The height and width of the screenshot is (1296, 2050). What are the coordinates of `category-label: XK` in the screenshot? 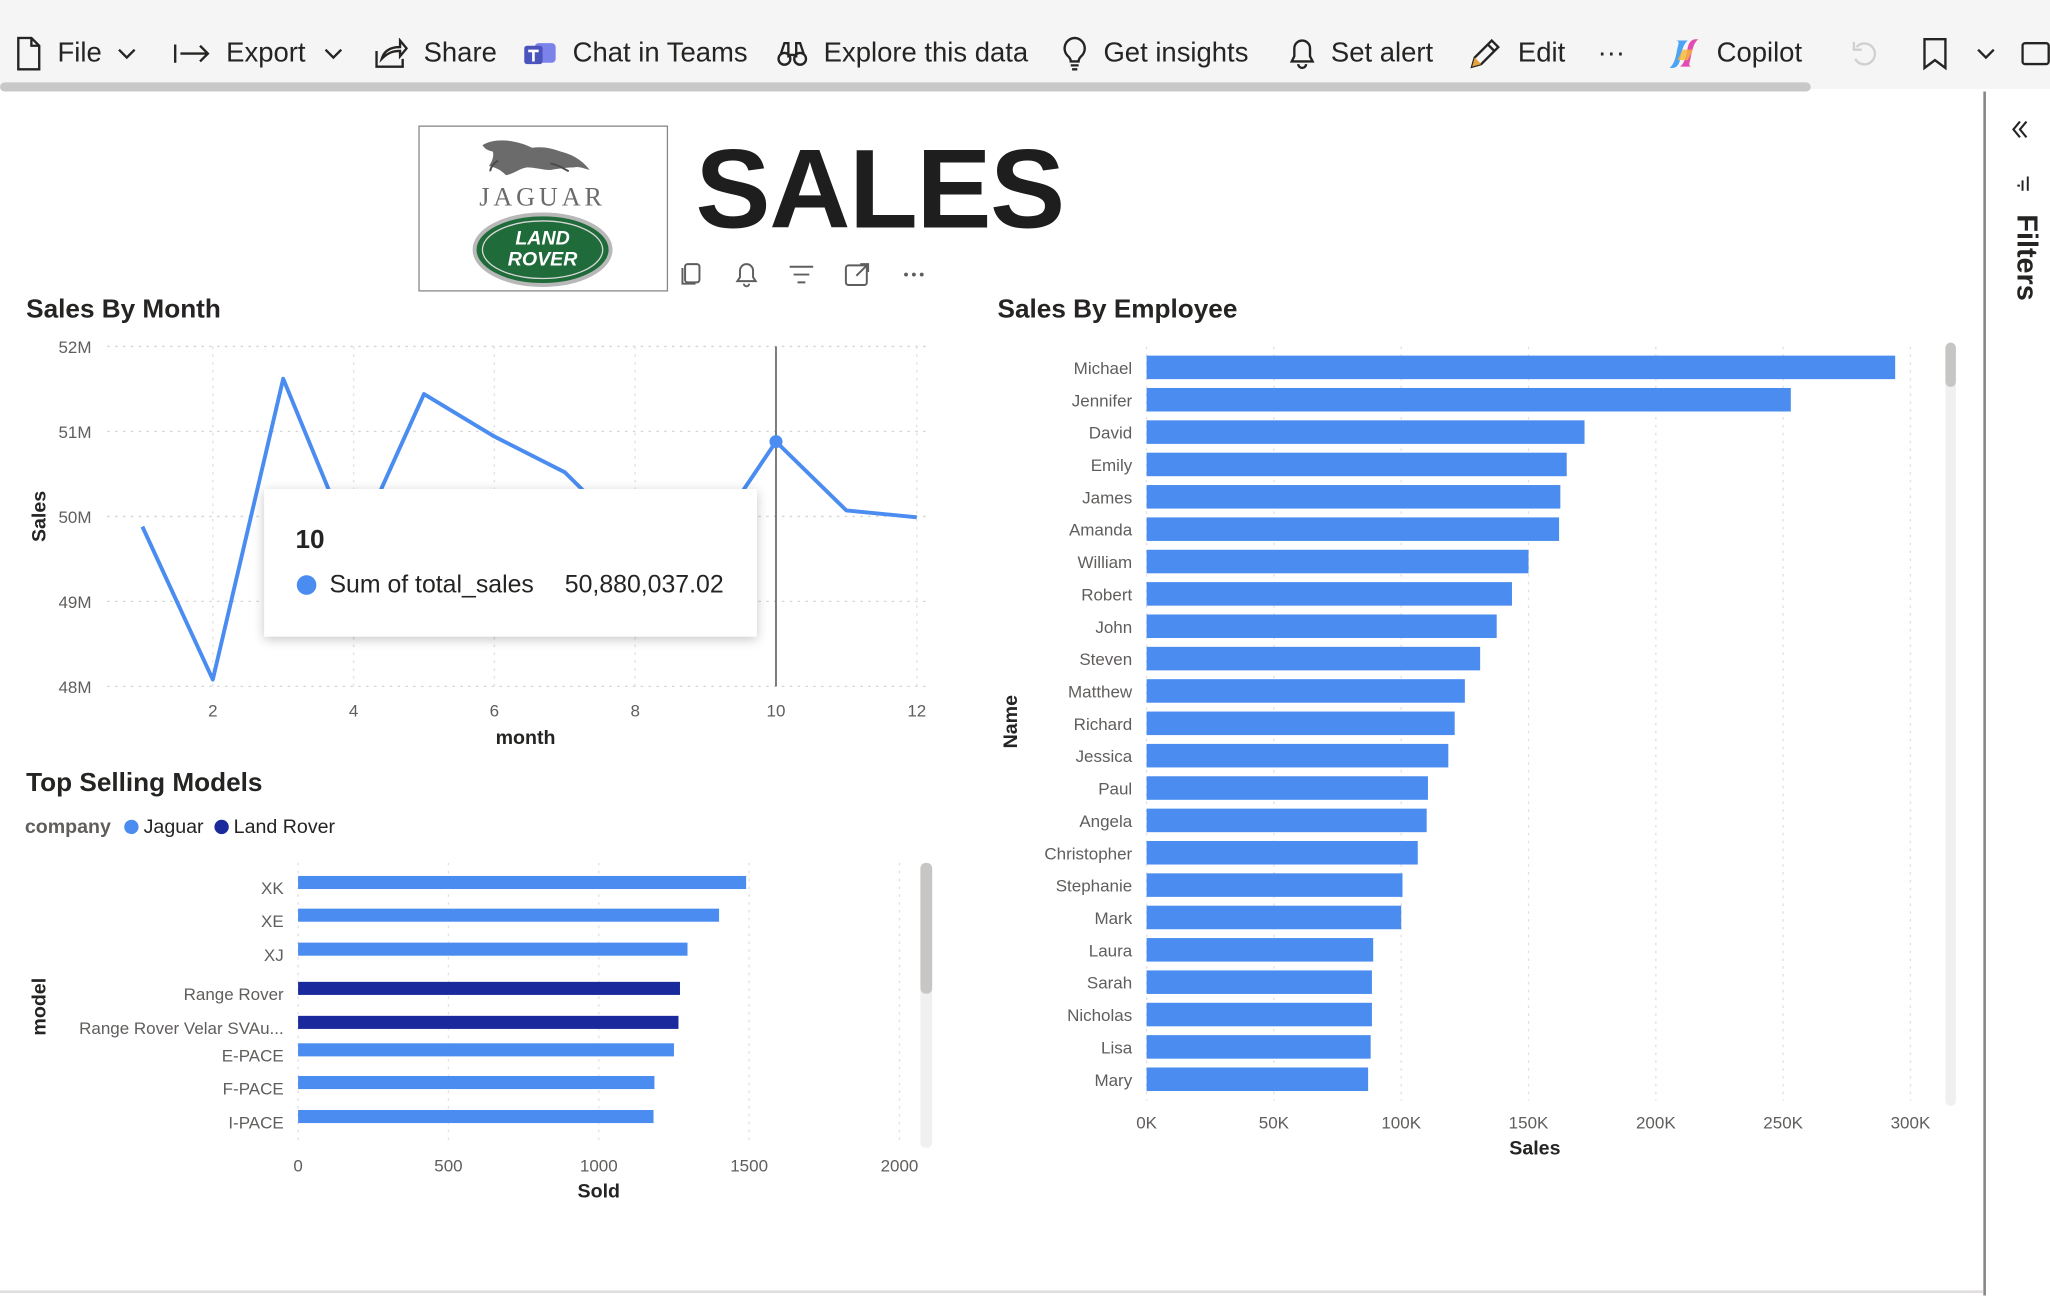 It's located at (272, 888).